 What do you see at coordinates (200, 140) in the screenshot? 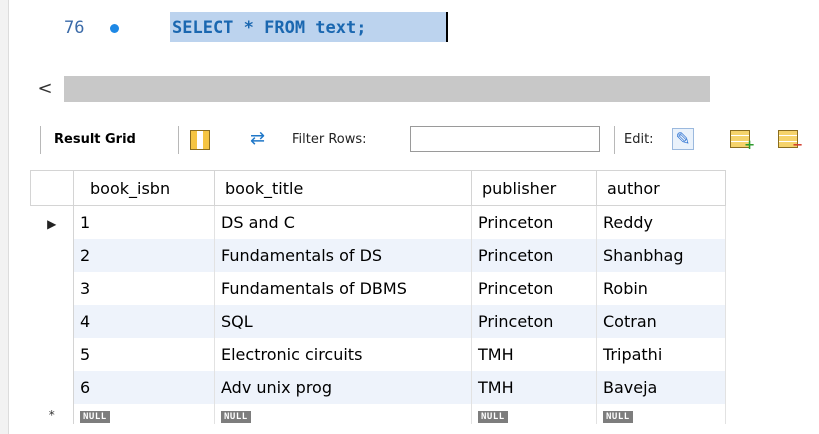
I see `form-editor-grid-icon` at bounding box center [200, 140].